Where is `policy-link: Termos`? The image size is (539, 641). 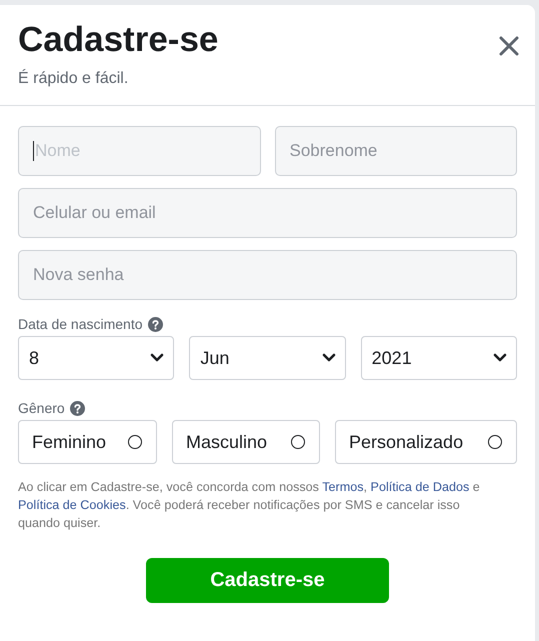
policy-link: Termos is located at coordinates (343, 487).